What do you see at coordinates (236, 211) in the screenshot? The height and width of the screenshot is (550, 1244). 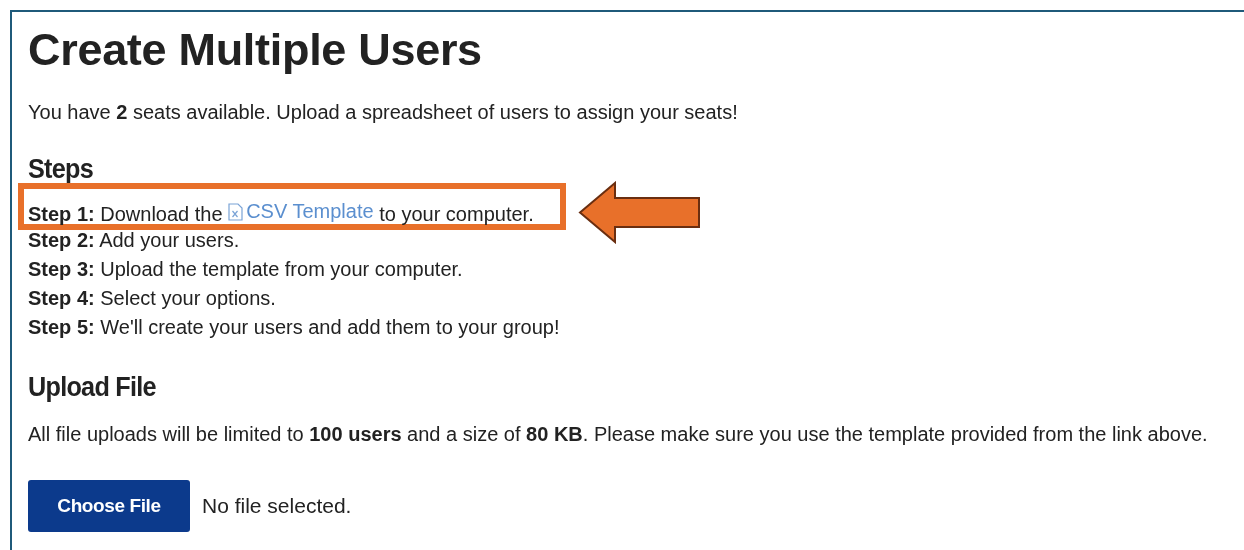 I see `spreadsheet-file-icon` at bounding box center [236, 211].